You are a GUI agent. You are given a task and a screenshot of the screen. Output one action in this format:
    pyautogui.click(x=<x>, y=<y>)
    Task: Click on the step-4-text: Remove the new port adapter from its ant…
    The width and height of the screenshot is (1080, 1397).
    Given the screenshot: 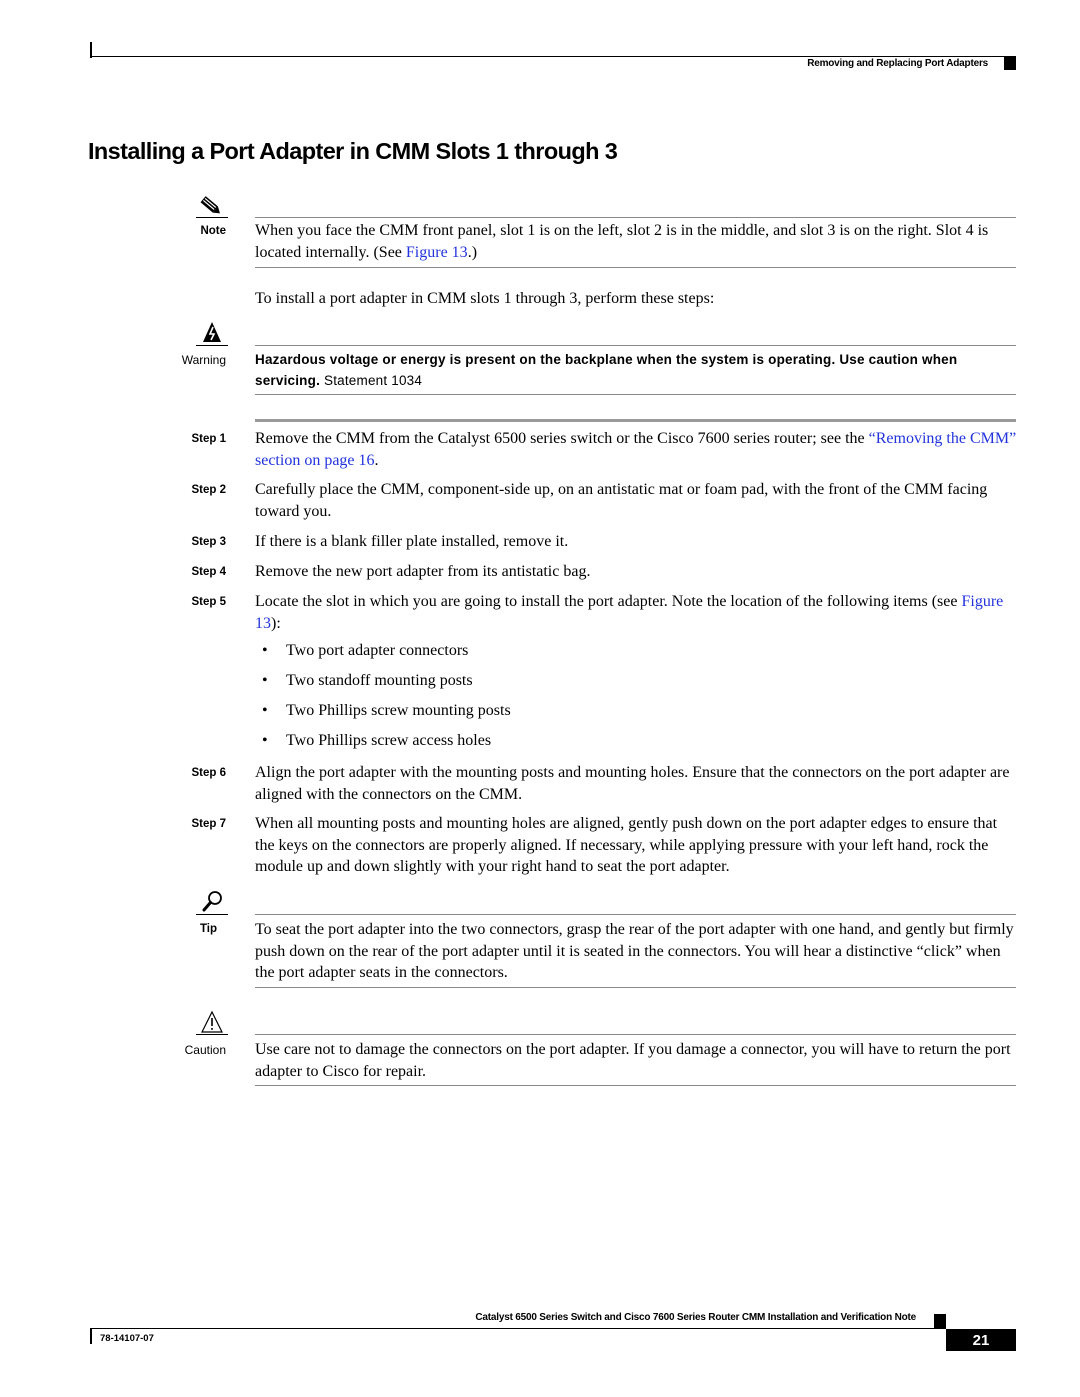 What is the action you would take?
    pyautogui.click(x=423, y=571)
    